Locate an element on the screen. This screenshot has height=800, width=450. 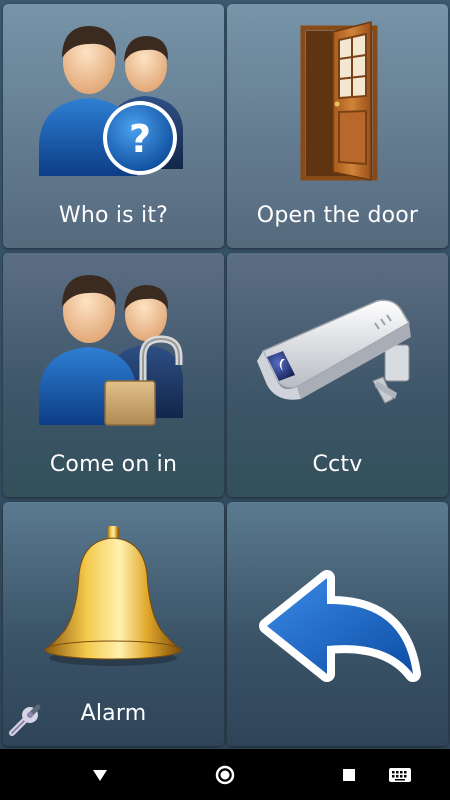
bell-icon is located at coordinates (113, 596).